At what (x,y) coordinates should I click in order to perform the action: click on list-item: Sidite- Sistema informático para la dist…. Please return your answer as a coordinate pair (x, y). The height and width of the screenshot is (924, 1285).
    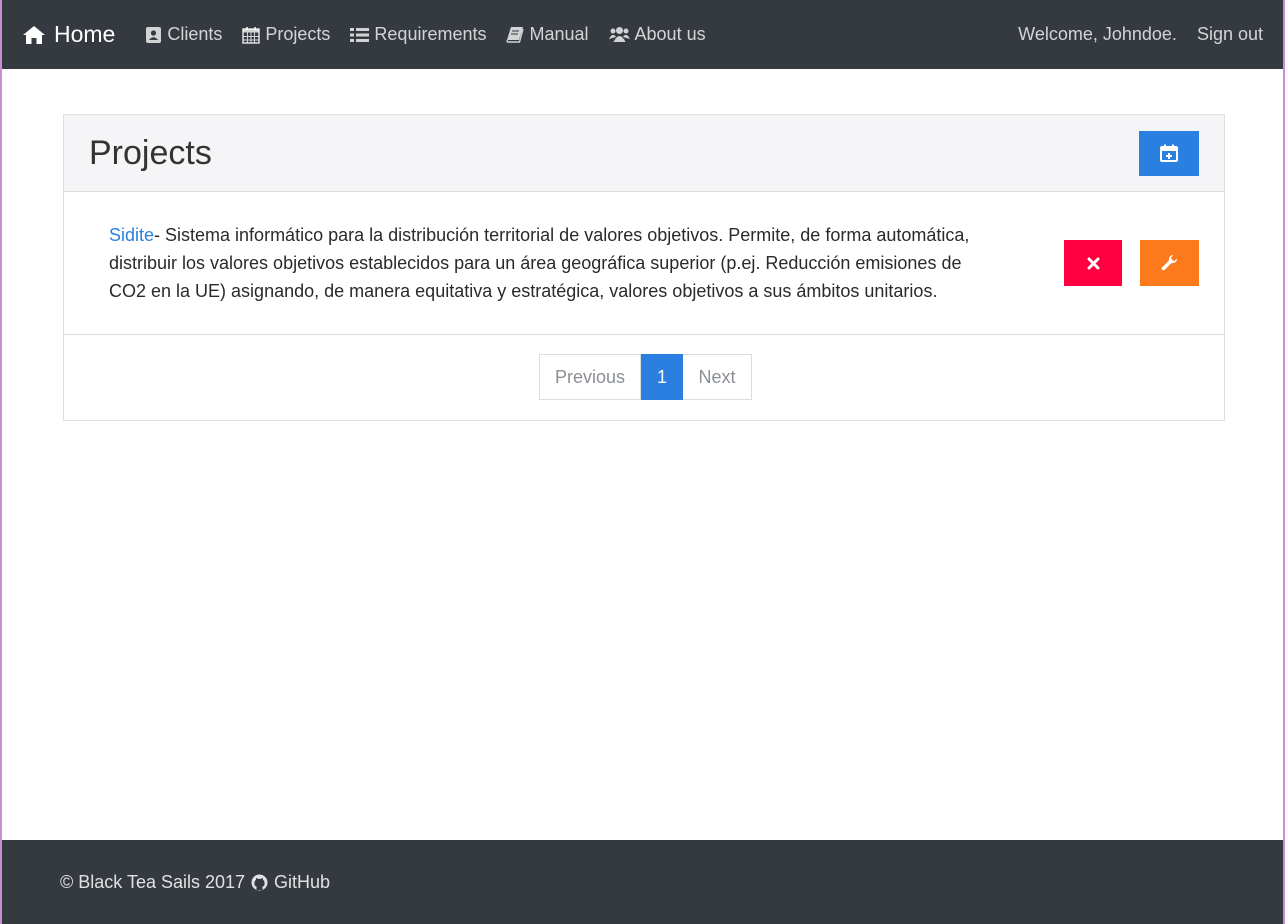
    Looking at the image, I should click on (644, 263).